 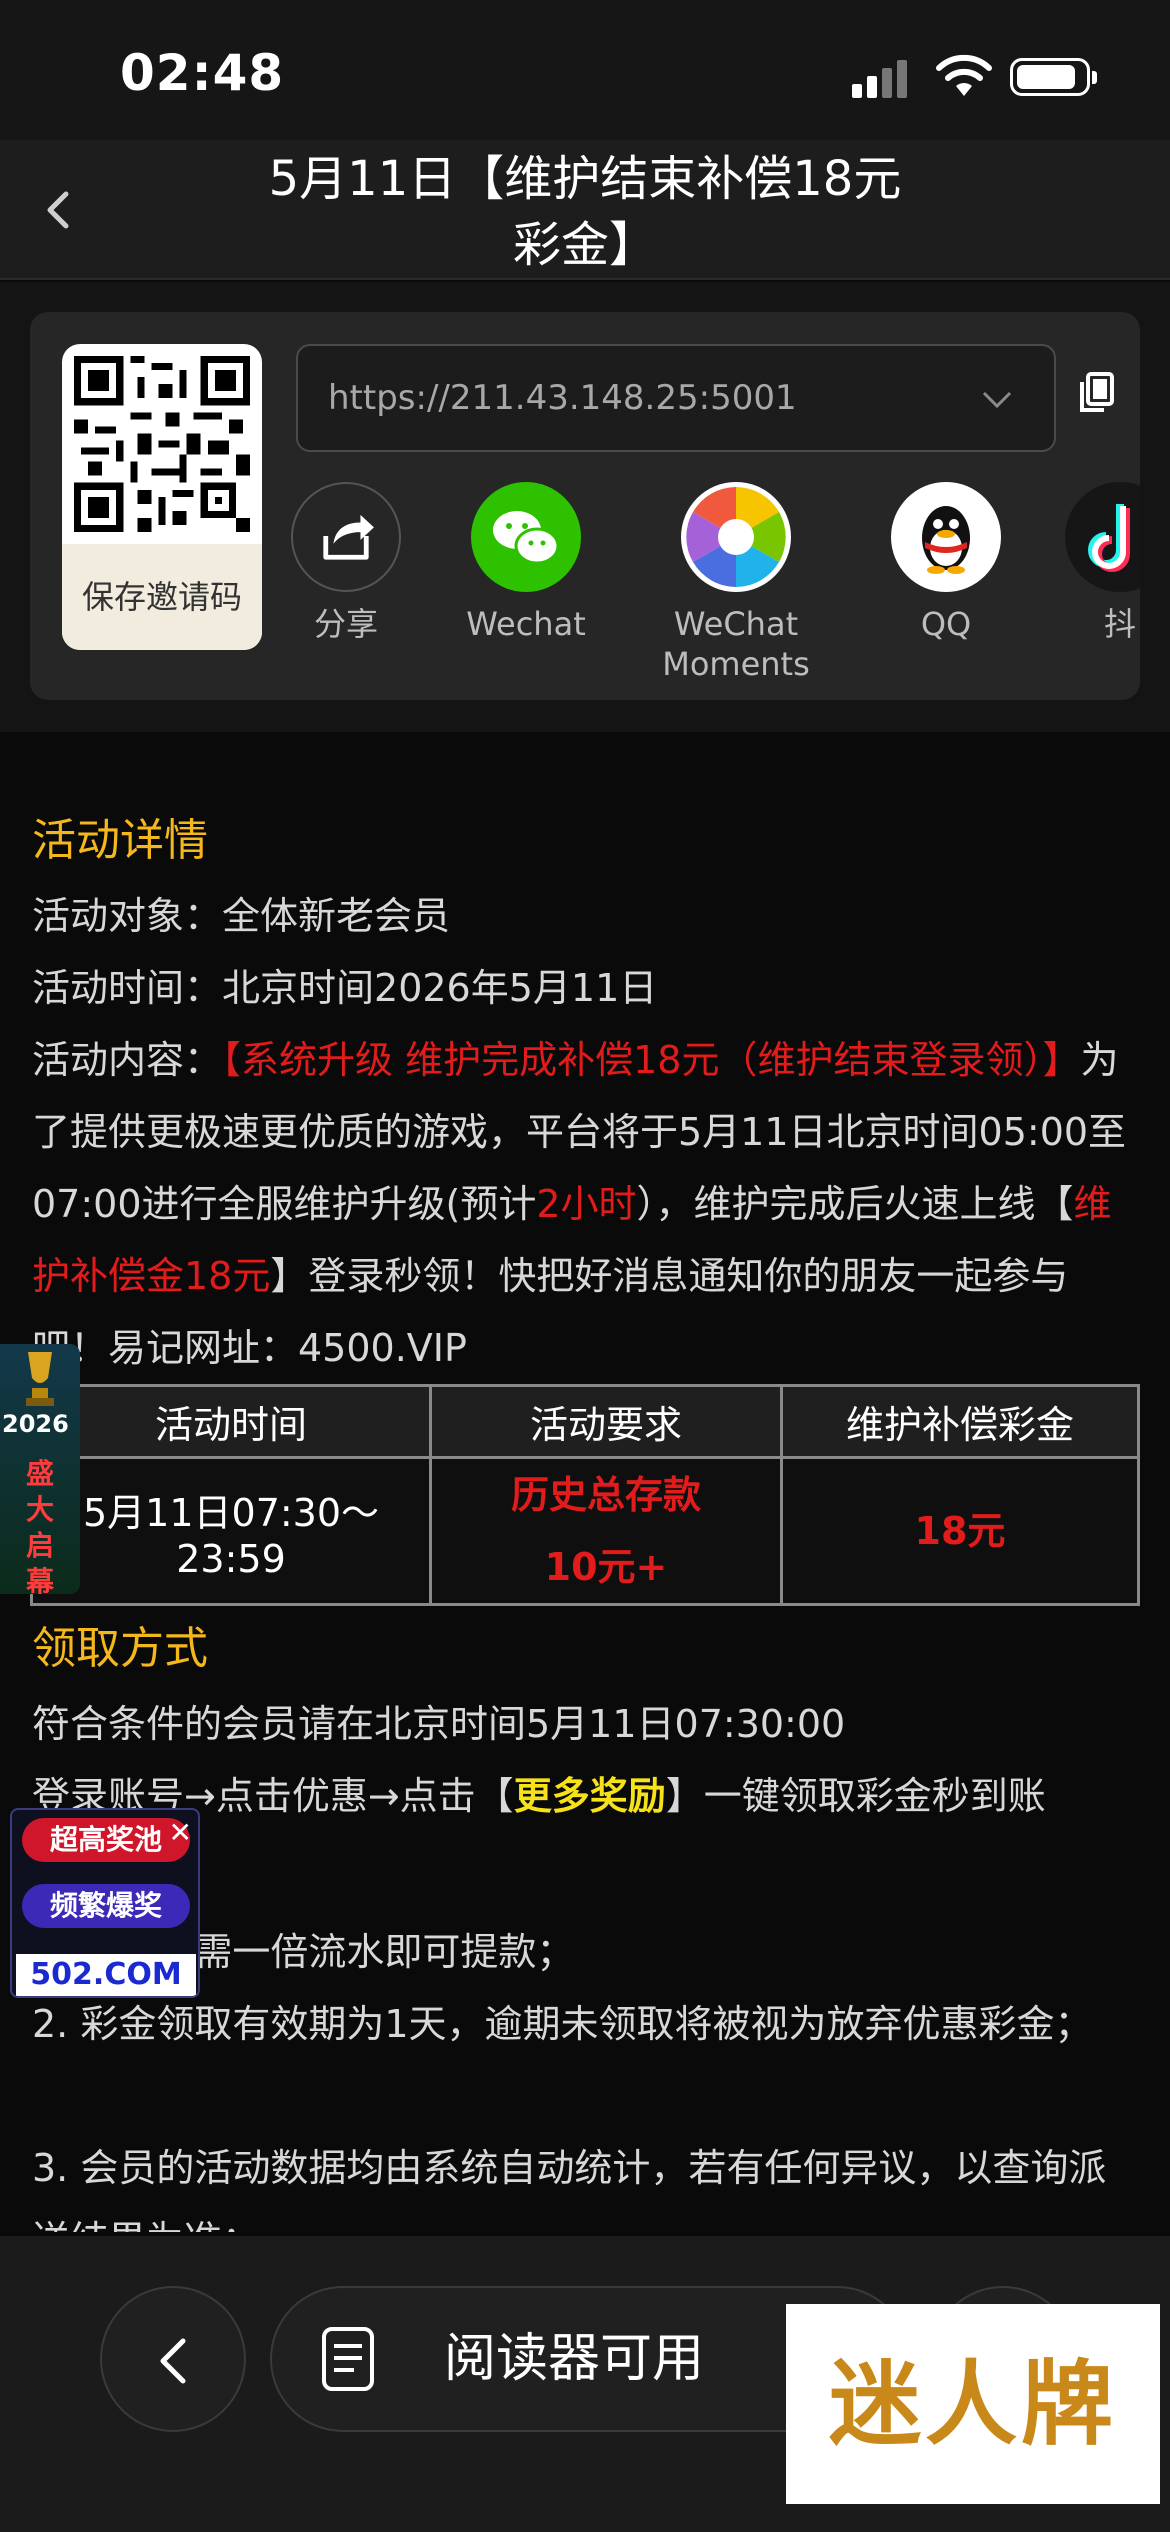 I want to click on page-title: 5月11日【维护结束补偿18元 彩金】, so click(x=585, y=212).